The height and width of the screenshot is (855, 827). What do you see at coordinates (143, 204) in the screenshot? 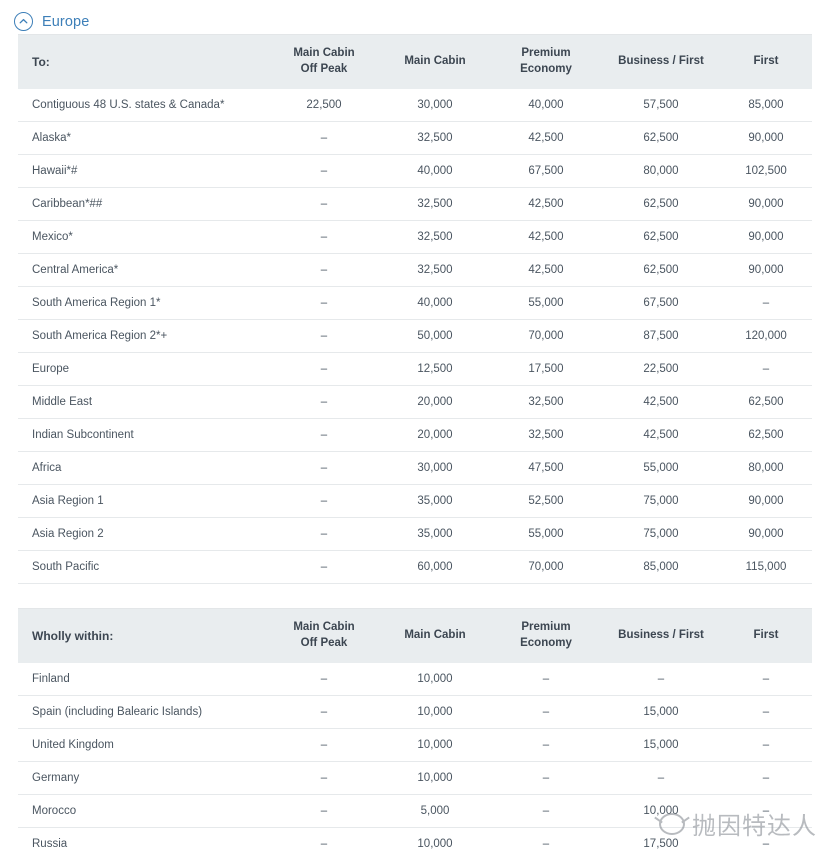
I see `row-label: Caribbean*##` at bounding box center [143, 204].